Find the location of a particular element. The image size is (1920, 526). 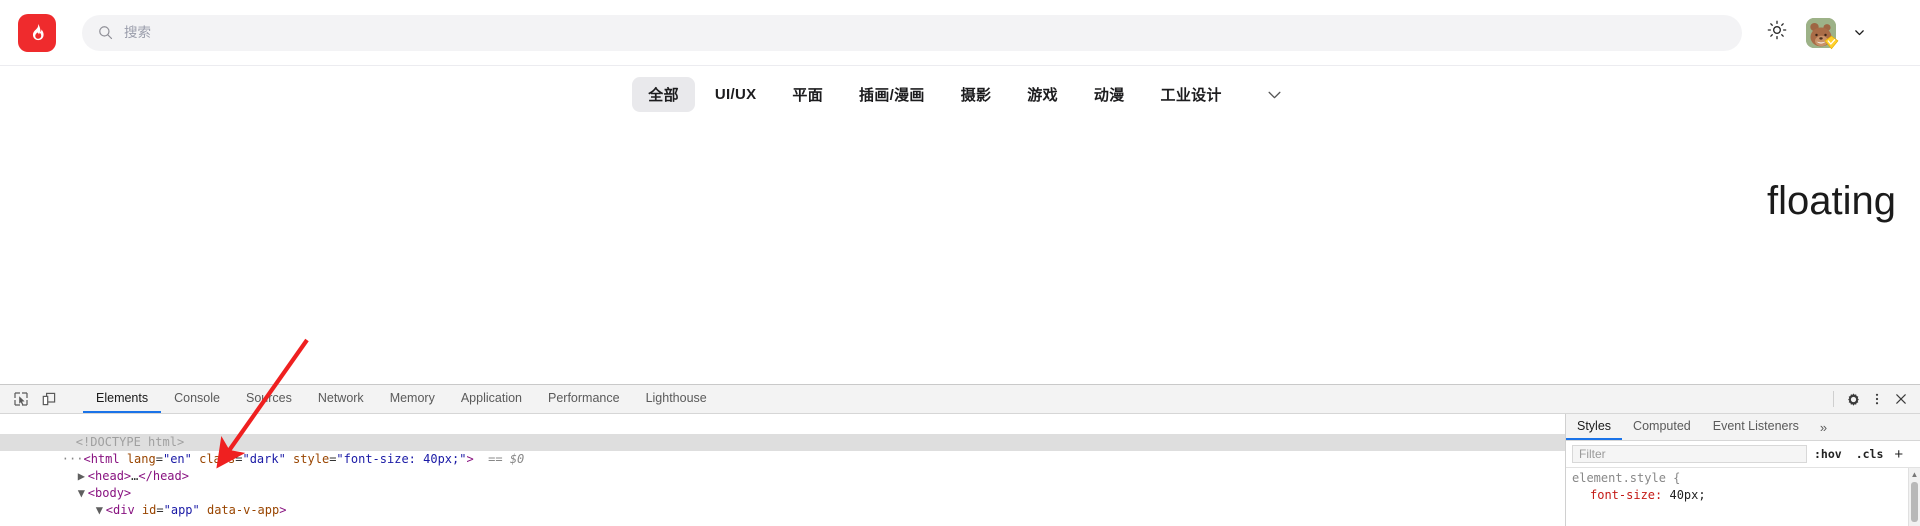

devtools-tool-icons is located at coordinates (41, 399).